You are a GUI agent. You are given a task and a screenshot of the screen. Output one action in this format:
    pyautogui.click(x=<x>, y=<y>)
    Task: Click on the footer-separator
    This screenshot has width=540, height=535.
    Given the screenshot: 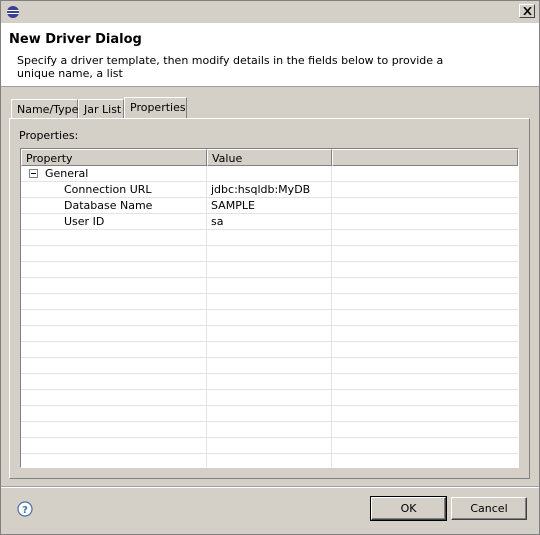 What is the action you would take?
    pyautogui.click(x=270, y=487)
    